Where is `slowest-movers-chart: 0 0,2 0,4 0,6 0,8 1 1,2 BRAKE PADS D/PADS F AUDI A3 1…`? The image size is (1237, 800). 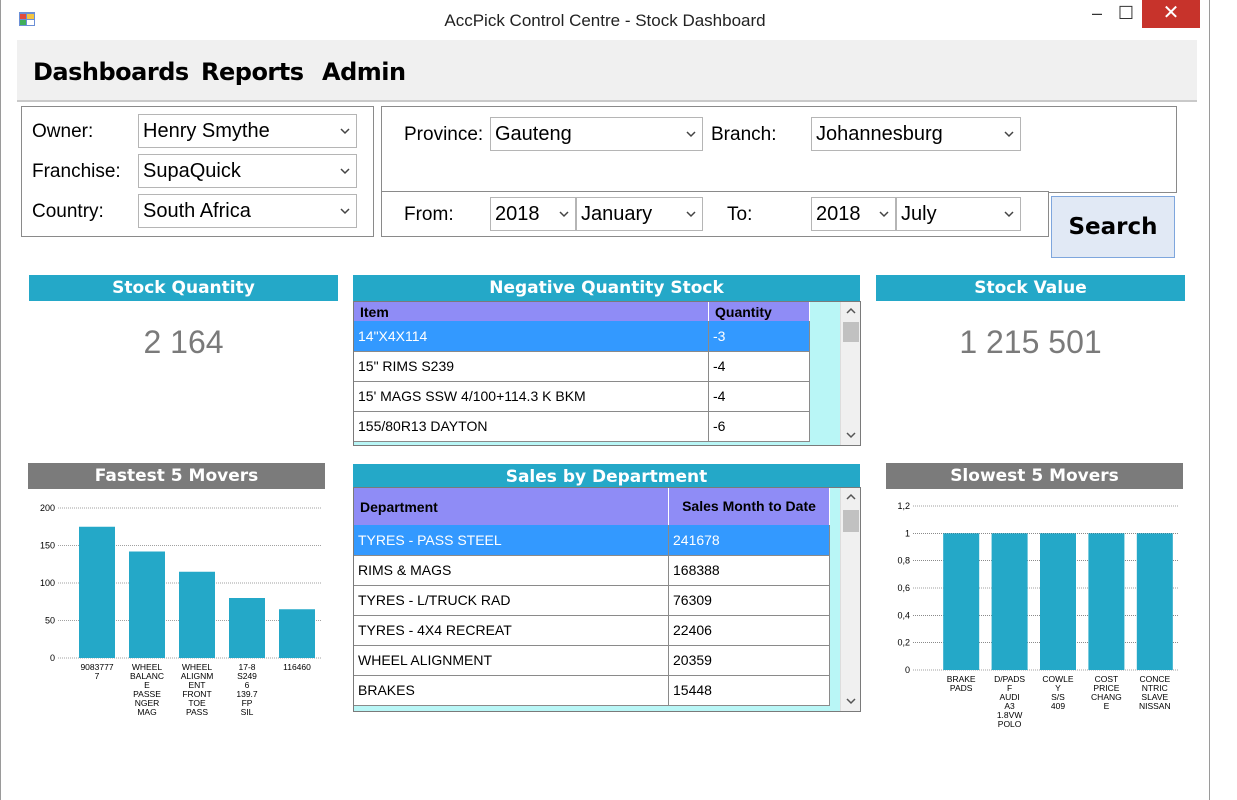
slowest-movers-chart: 0 0,2 0,4 0,6 0,8 1 1,2 BRAKE PADS D/PADS F AUDI A3 1… is located at coordinates (1033, 619).